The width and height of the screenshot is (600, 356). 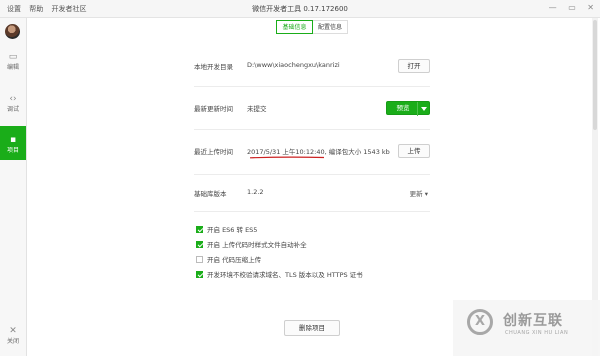 I want to click on preview-split-button: 预览, so click(x=408, y=108).